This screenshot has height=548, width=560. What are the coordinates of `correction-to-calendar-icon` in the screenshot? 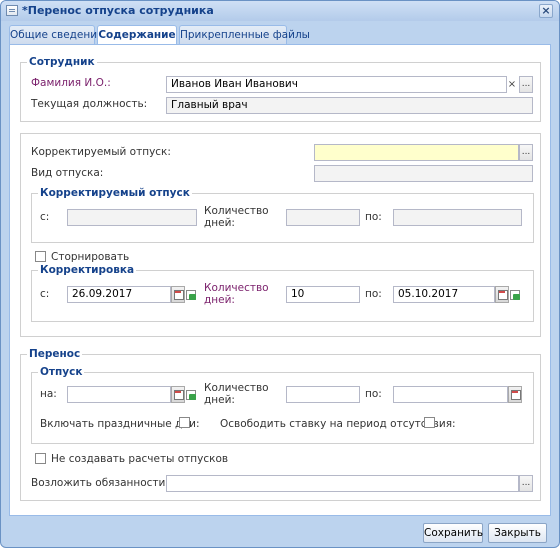 It's located at (502, 294).